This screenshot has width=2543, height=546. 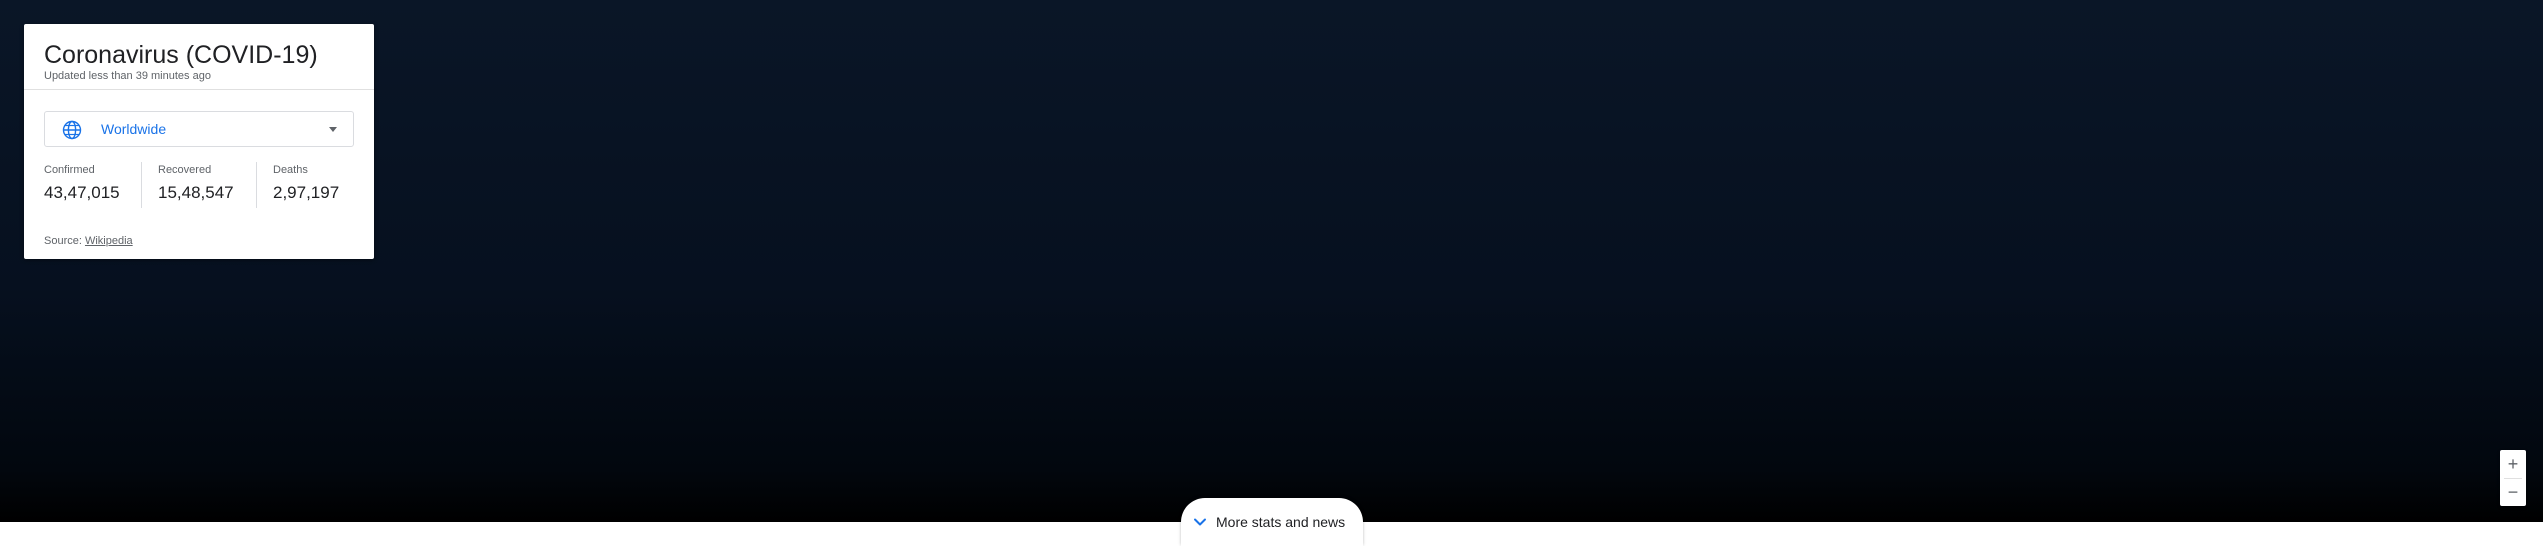 I want to click on stat-recovered: Recovered 15,48,547, so click(x=196, y=185).